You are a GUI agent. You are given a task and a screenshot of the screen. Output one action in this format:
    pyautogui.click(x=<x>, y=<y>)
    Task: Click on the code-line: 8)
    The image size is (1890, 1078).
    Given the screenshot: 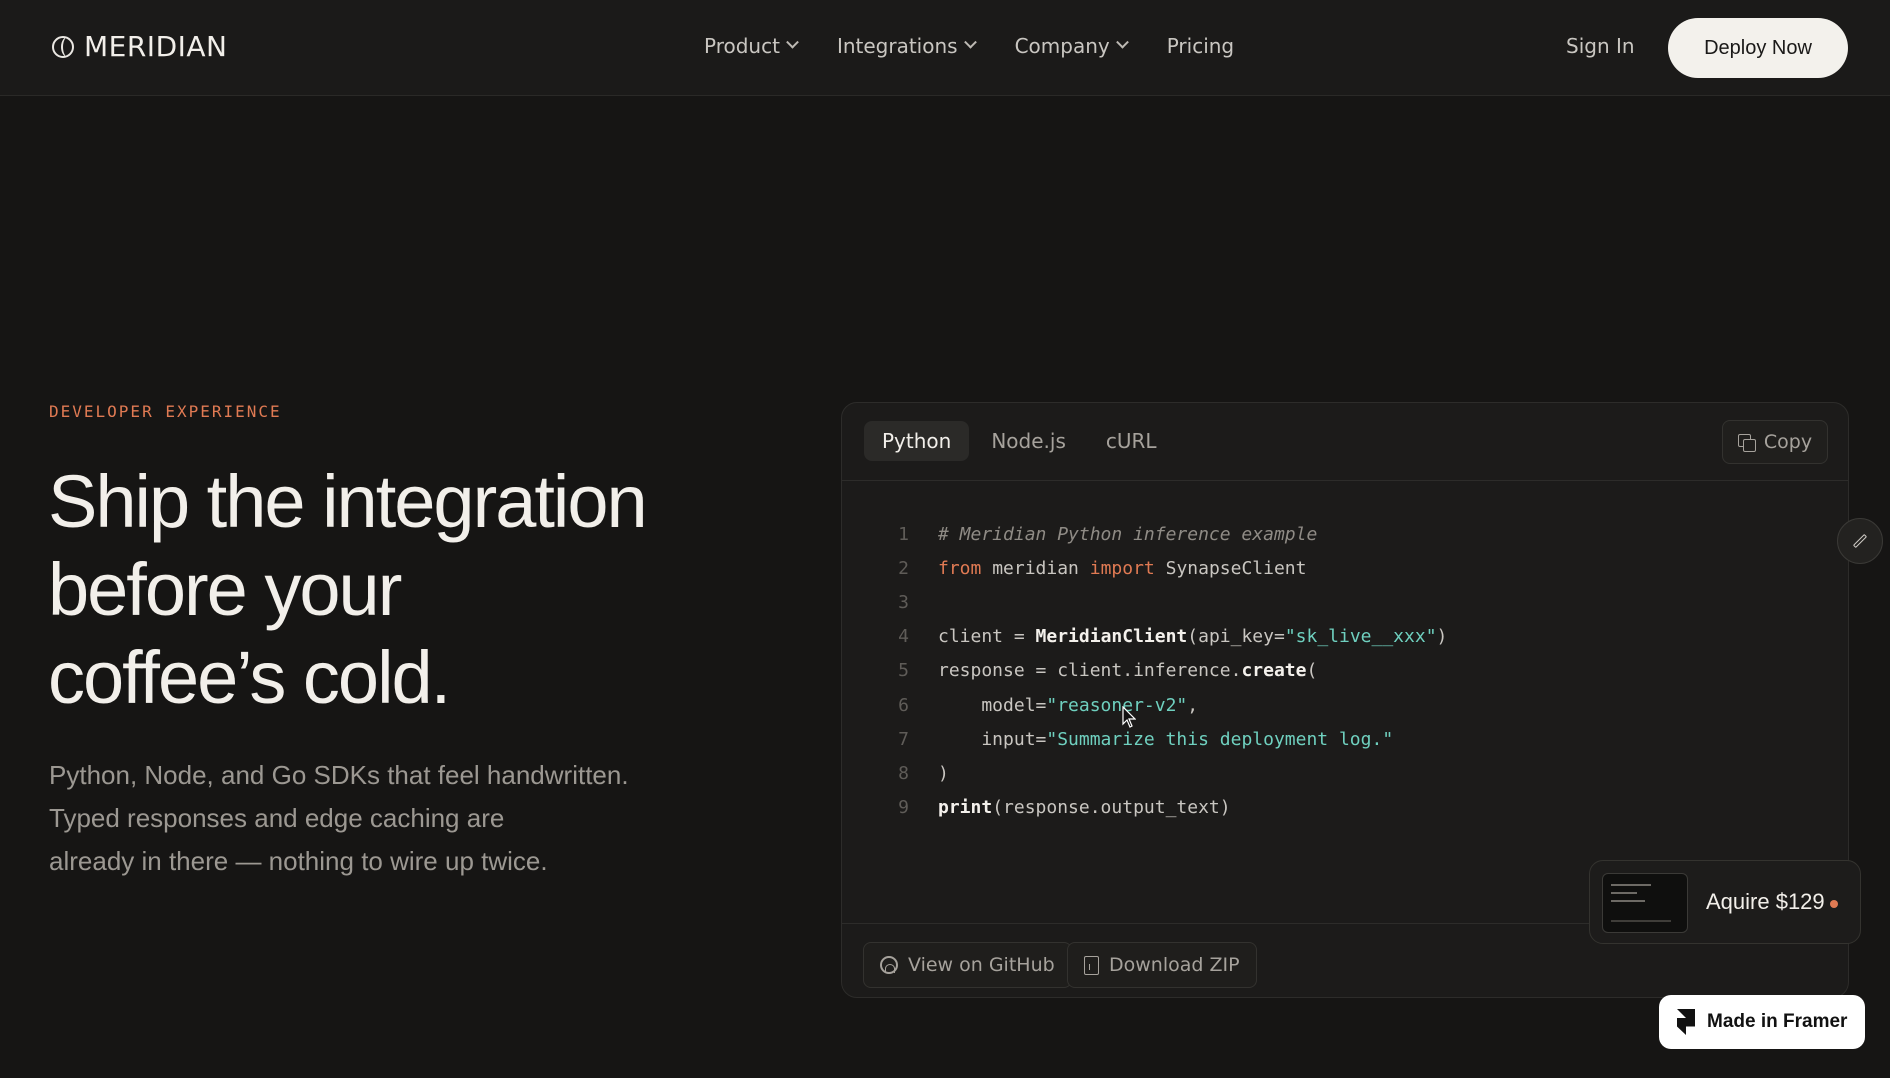 What is the action you would take?
    pyautogui.click(x=1345, y=773)
    